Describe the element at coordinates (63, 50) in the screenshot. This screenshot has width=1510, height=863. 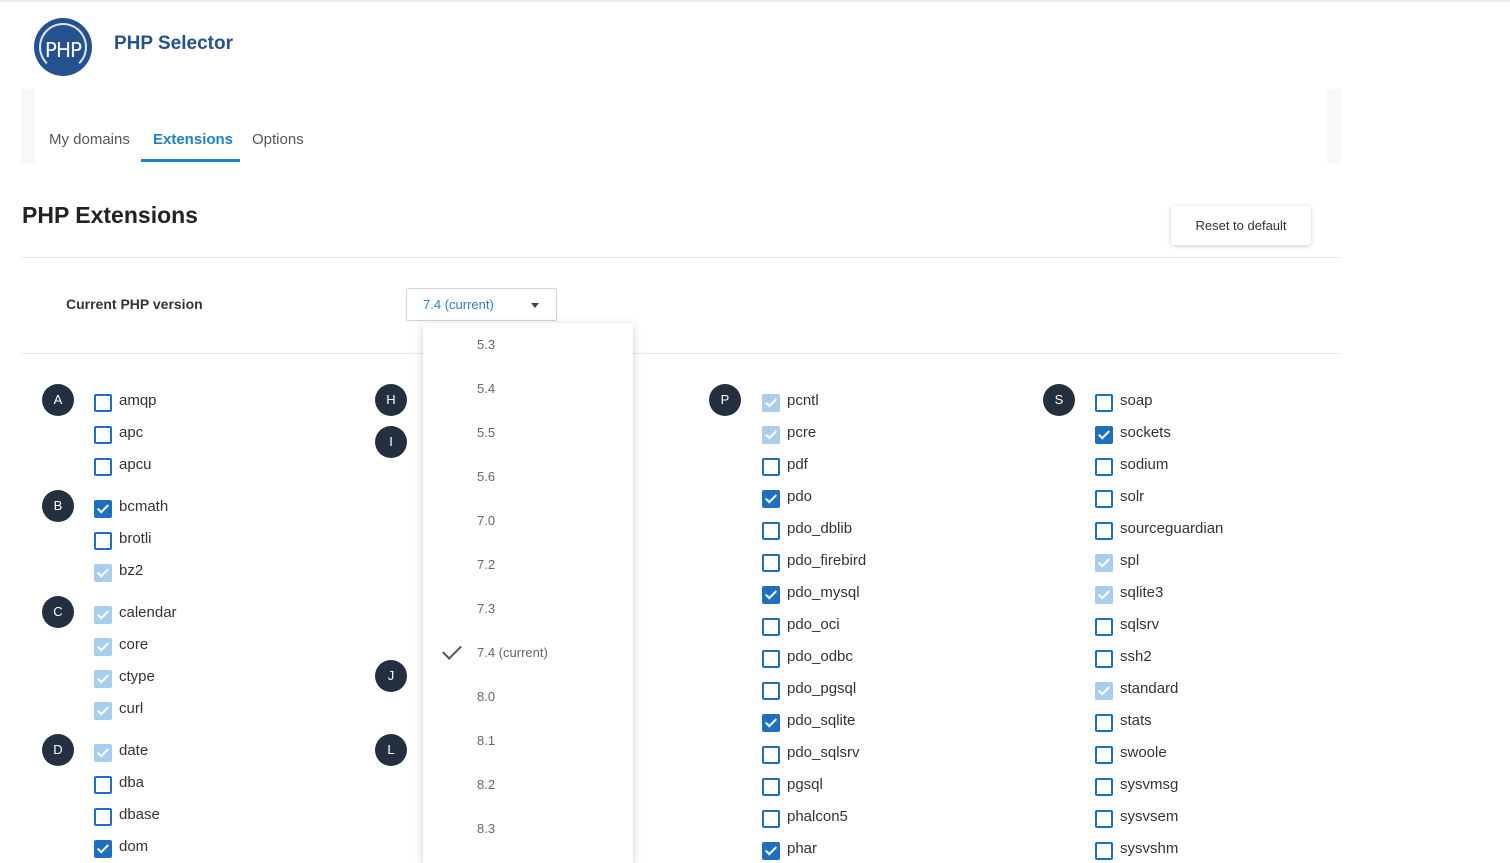
I see `logo-text: PHP` at that location.